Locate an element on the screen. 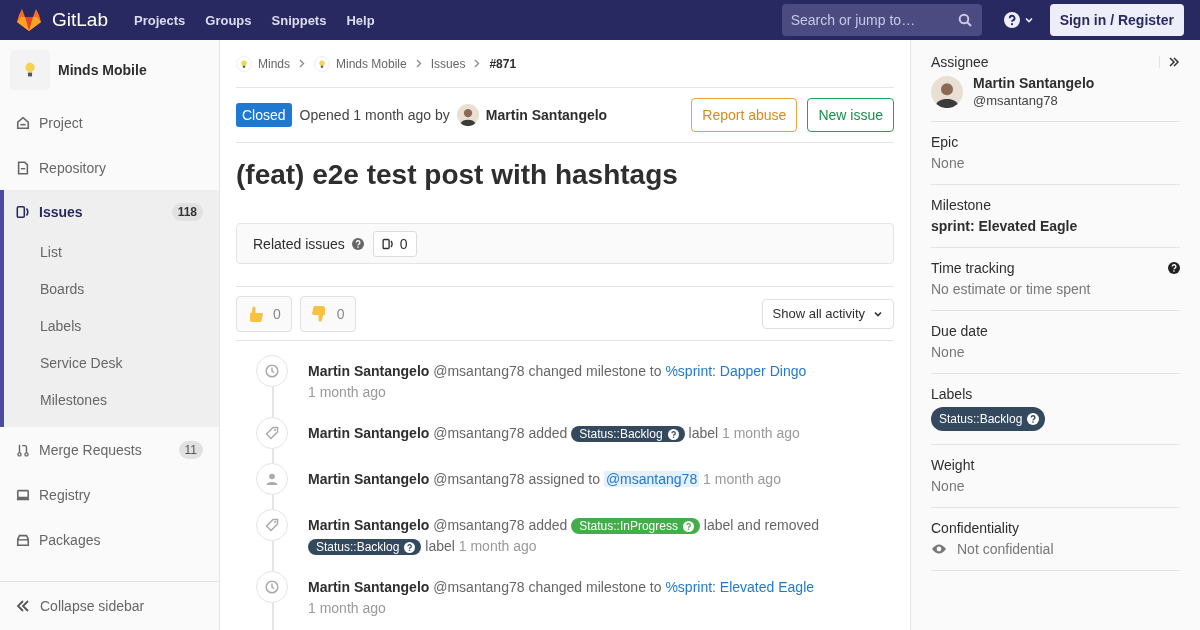 This screenshot has height=630, width=1200. nav-link: Groups is located at coordinates (228, 20).